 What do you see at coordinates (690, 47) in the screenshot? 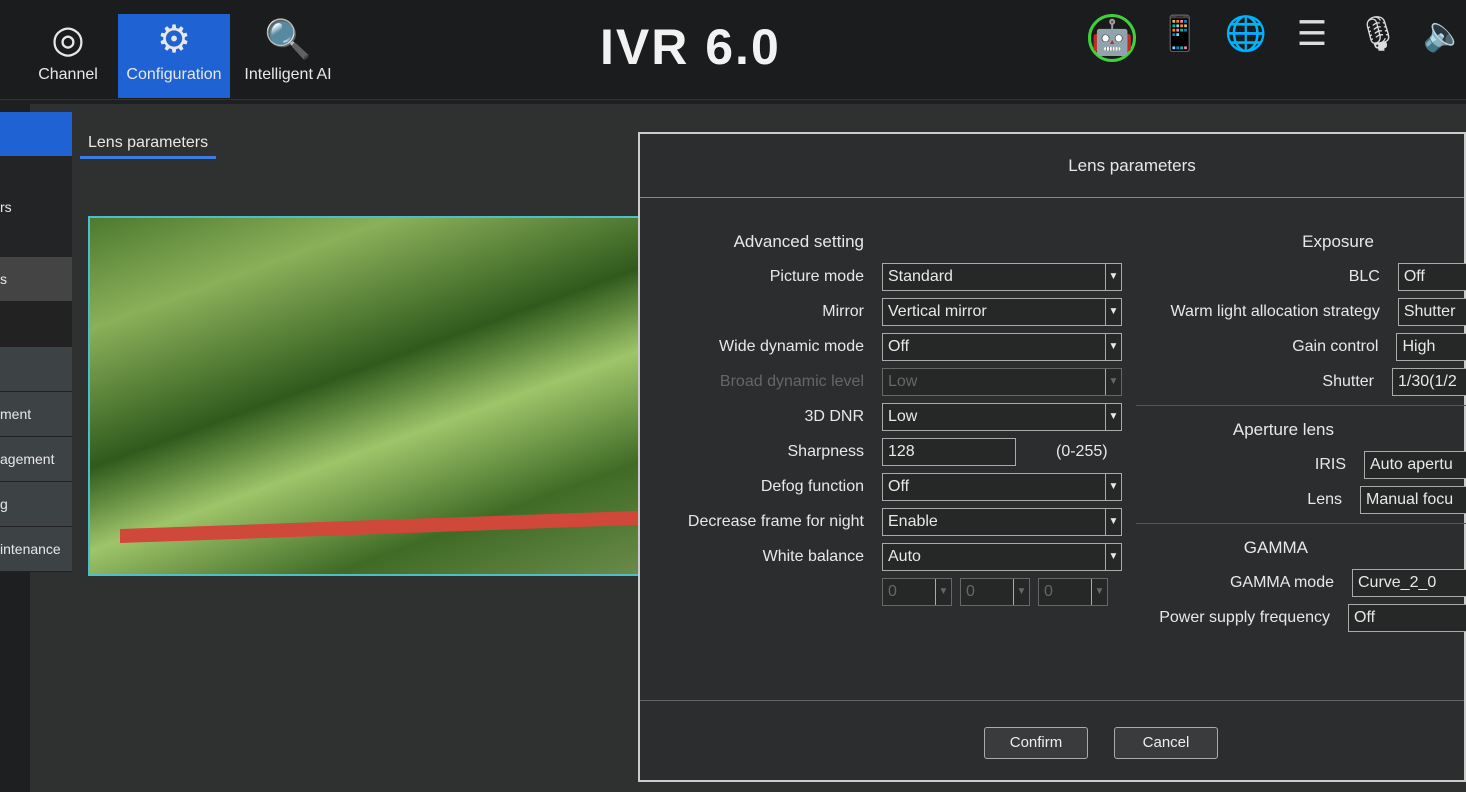
I see `app-title: IVR 6.0` at bounding box center [690, 47].